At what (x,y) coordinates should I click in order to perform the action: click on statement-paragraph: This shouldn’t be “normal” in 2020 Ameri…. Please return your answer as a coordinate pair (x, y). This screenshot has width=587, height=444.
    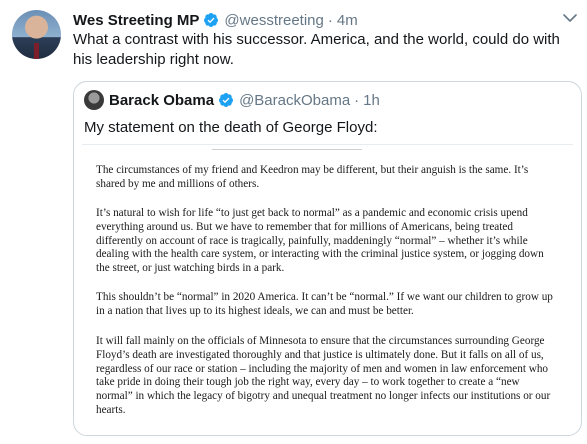
    Looking at the image, I should click on (324, 304).